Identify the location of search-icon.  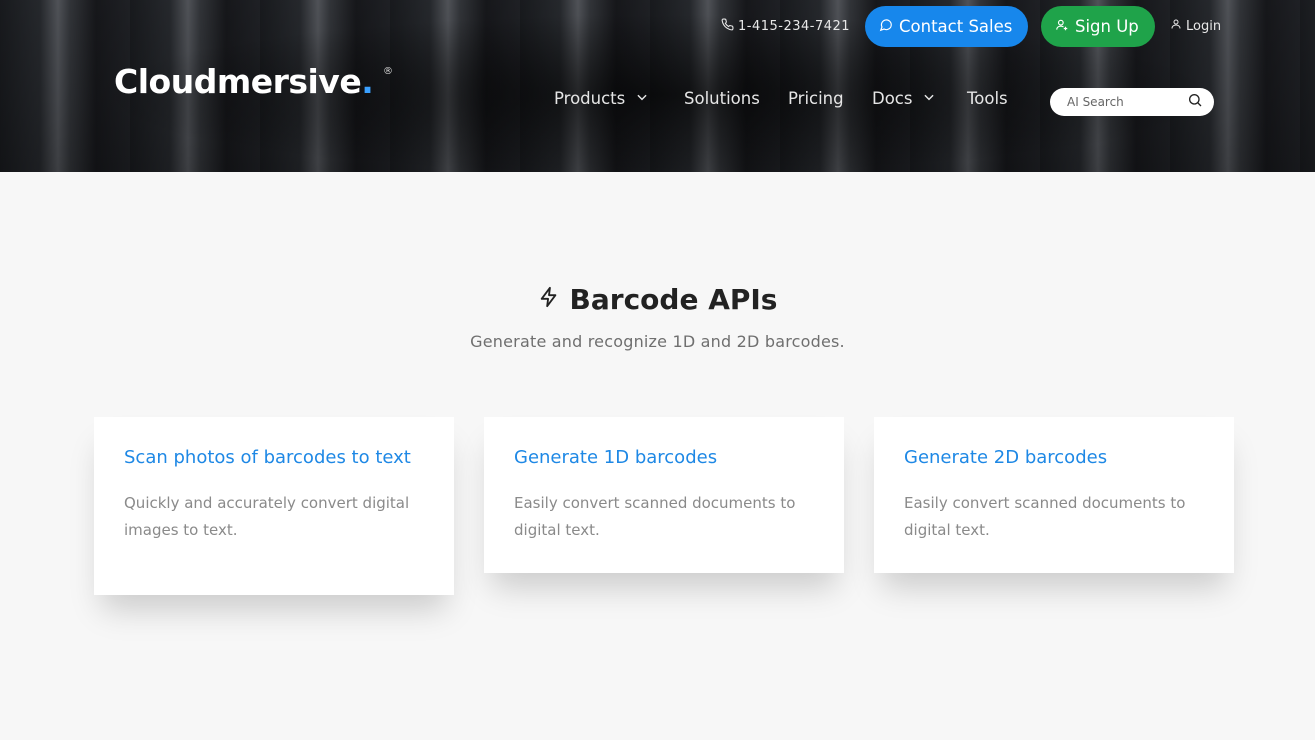
(1195, 102).